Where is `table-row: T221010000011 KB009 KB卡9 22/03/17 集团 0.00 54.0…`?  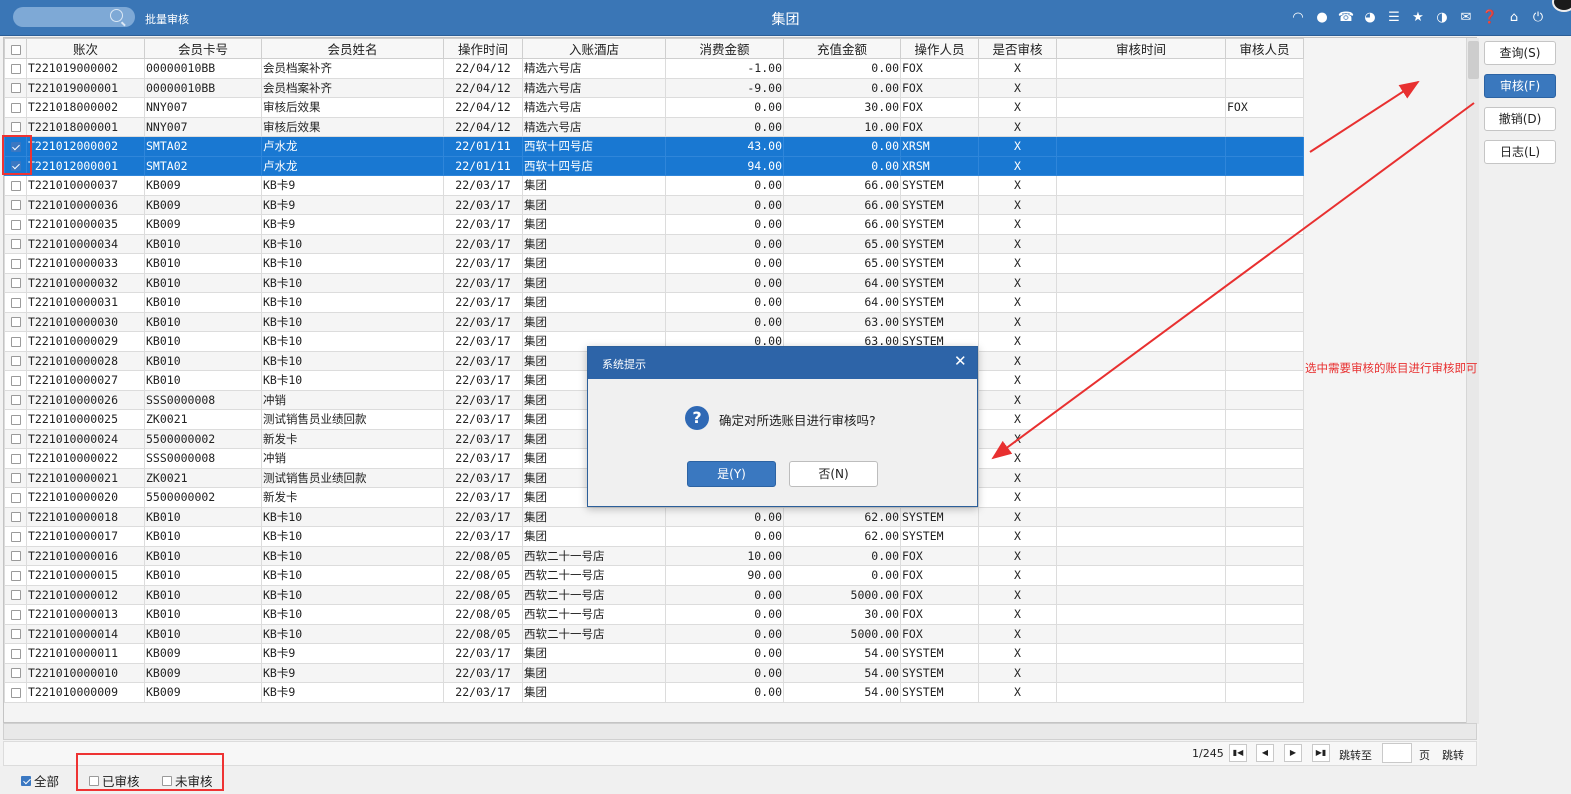
table-row: T221010000011 KB009 KB卡9 22/03/17 集团 0.00 54.0… is located at coordinates (654, 653).